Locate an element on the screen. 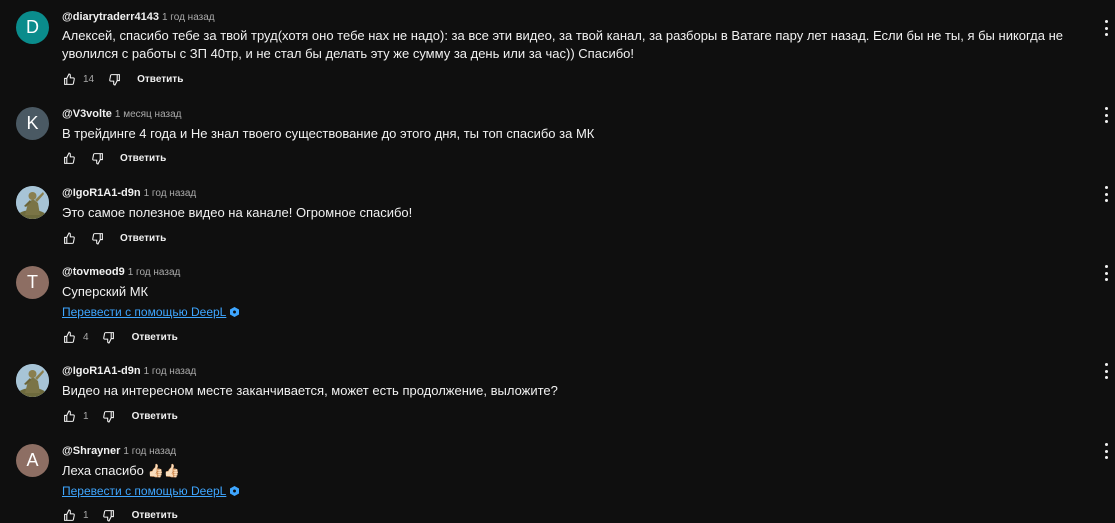 This screenshot has width=1115, height=523. comment-actions: 14 Ответить is located at coordinates (122, 79).